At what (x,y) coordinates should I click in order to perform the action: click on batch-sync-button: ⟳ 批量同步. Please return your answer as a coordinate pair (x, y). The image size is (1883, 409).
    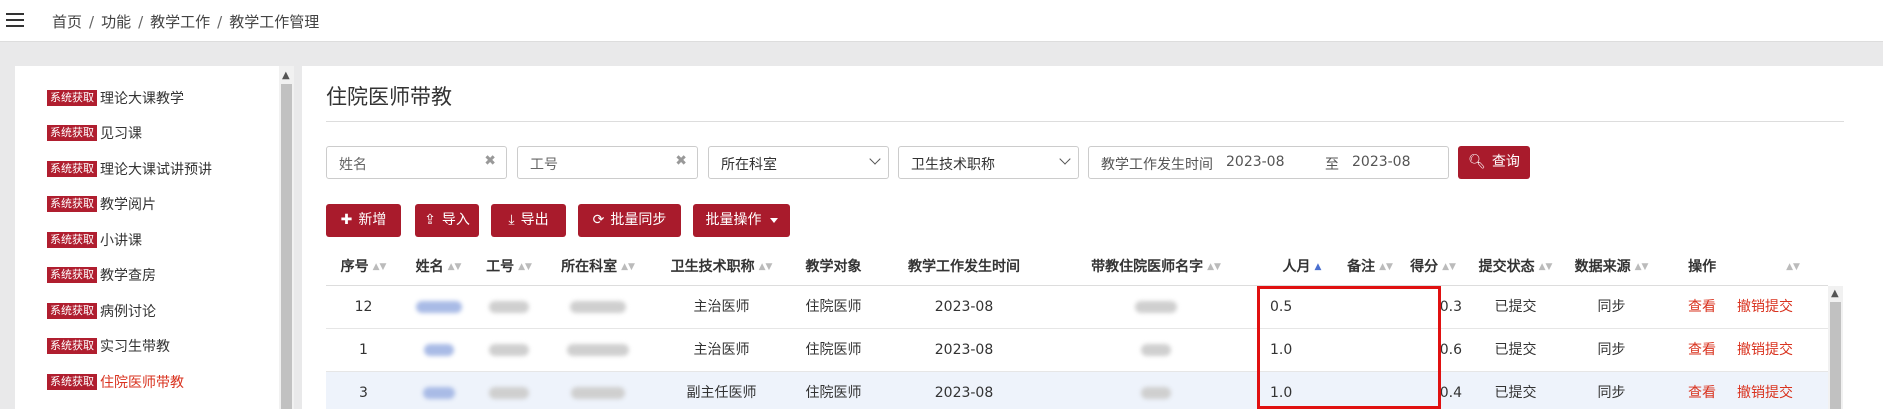
    Looking at the image, I should click on (629, 220).